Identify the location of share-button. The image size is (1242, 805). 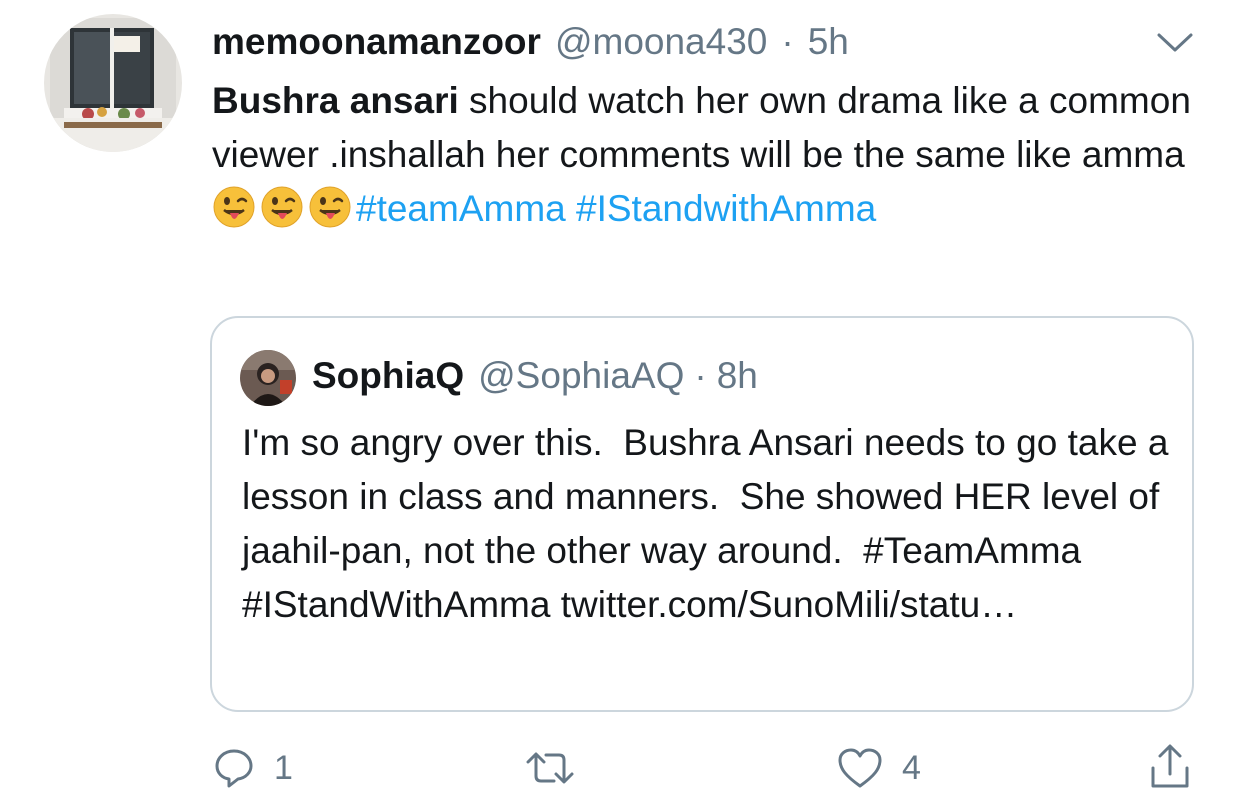
(1170, 767).